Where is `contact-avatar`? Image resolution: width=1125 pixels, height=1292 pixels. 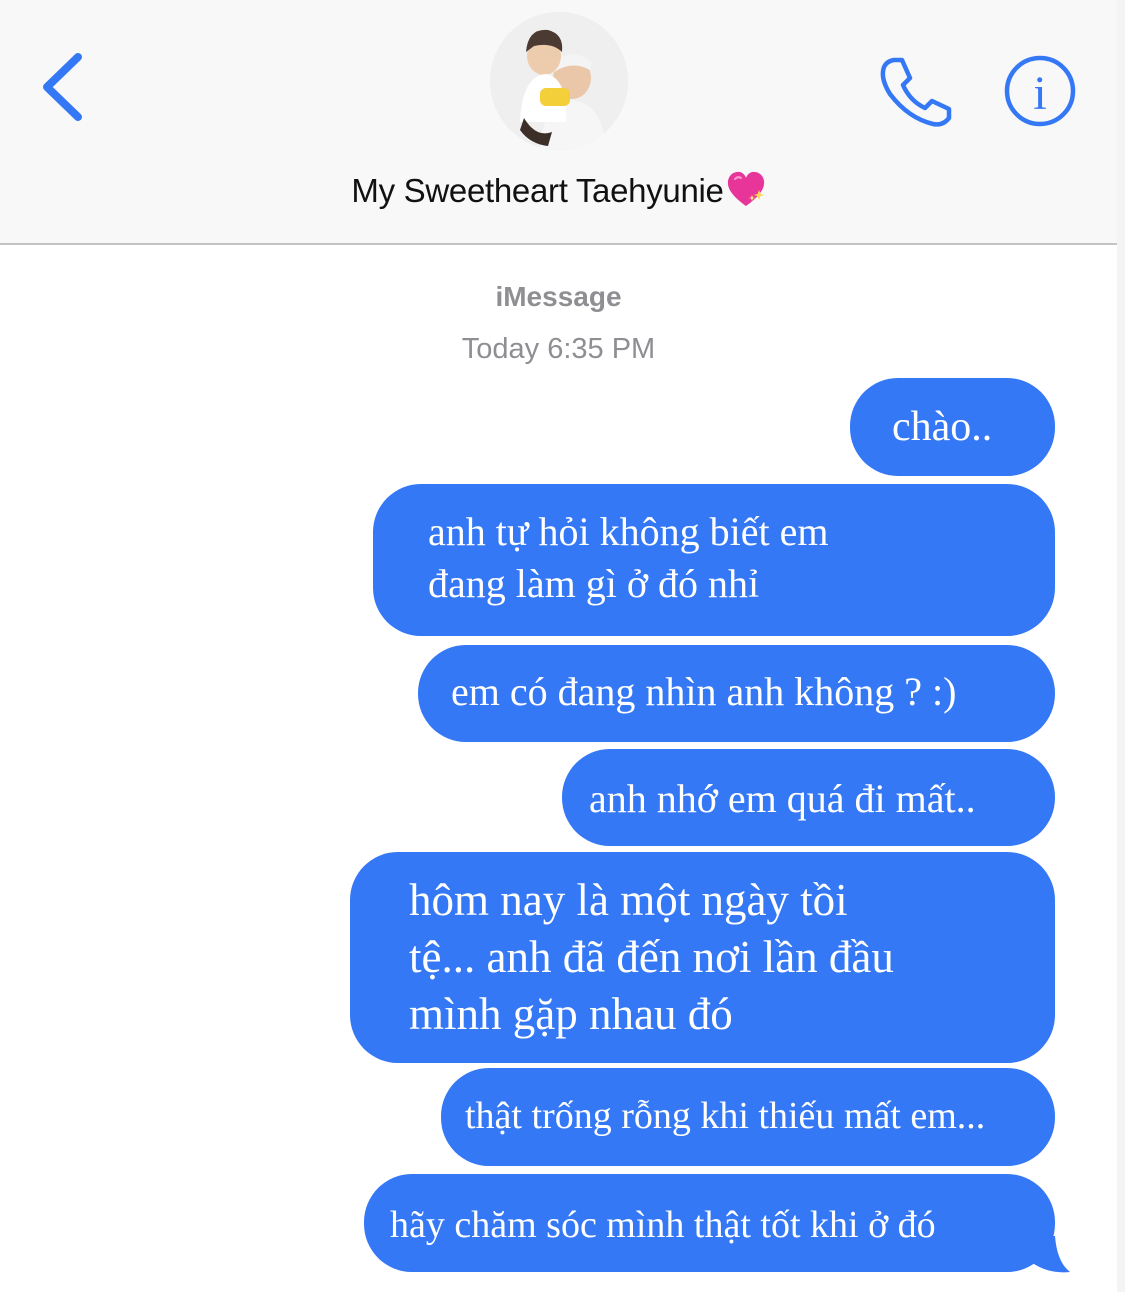 contact-avatar is located at coordinates (559, 81).